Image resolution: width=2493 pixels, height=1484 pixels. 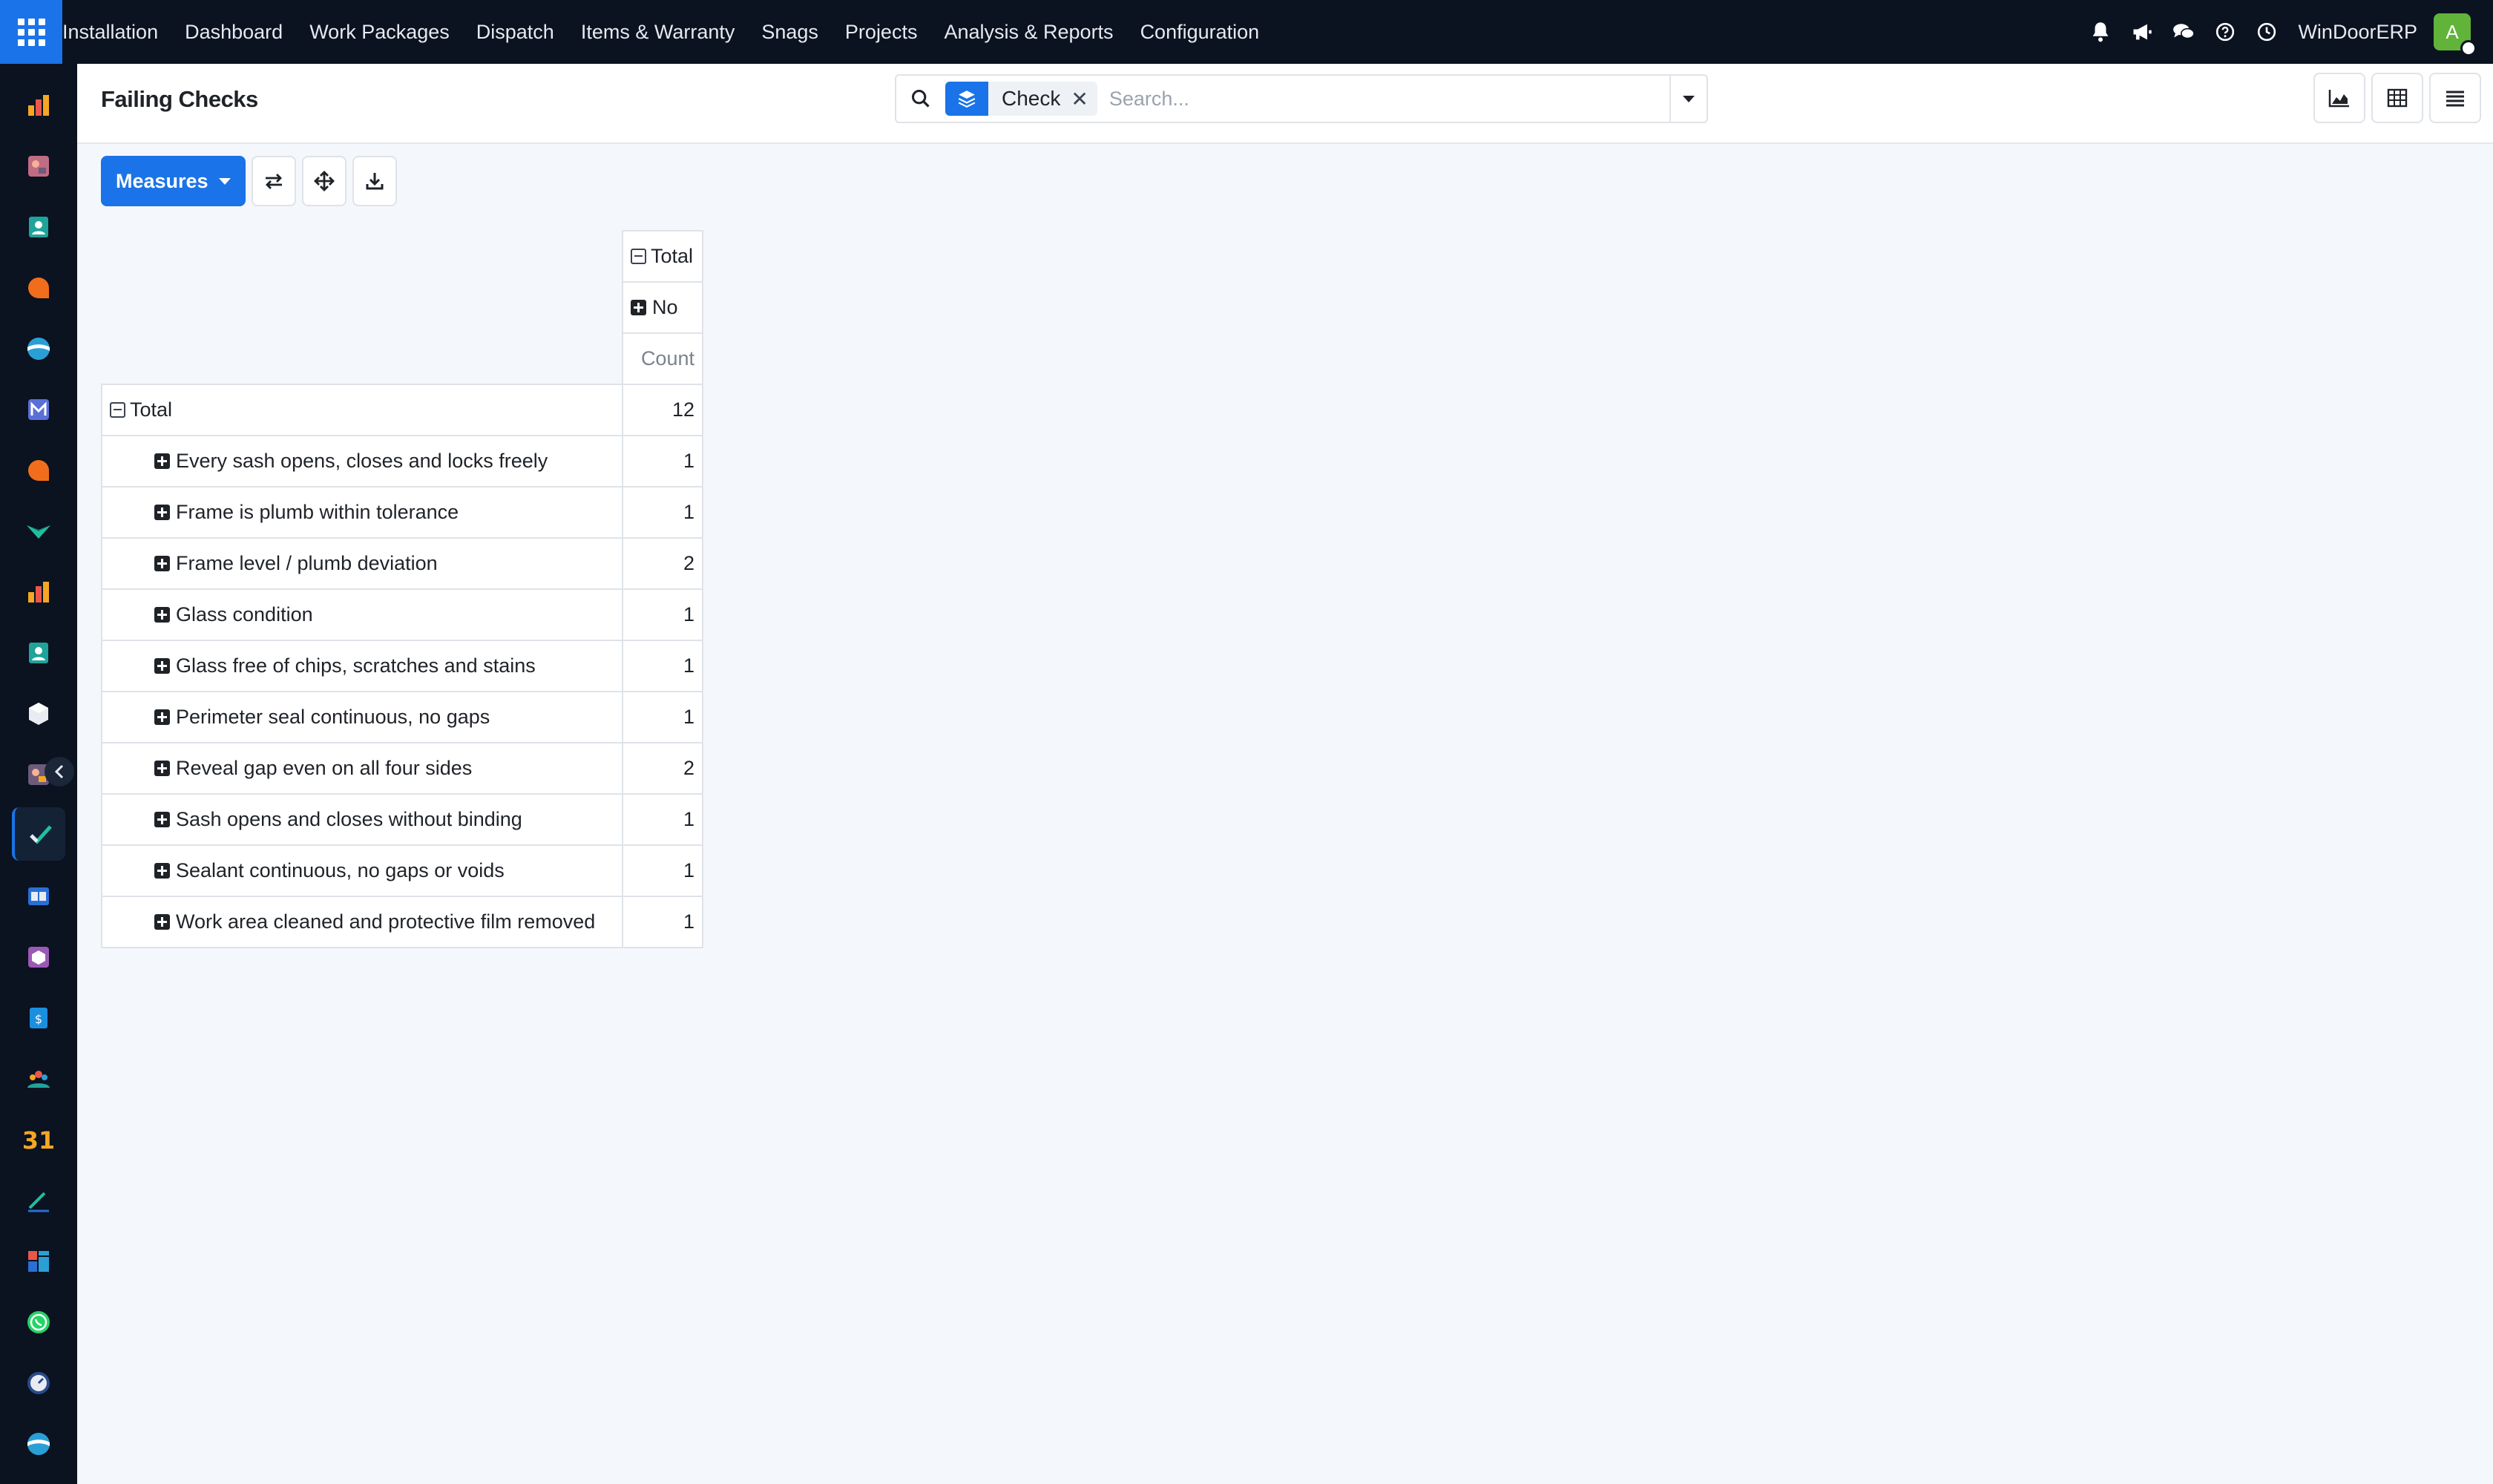 I want to click on pivot-corner, so click(x=362, y=307).